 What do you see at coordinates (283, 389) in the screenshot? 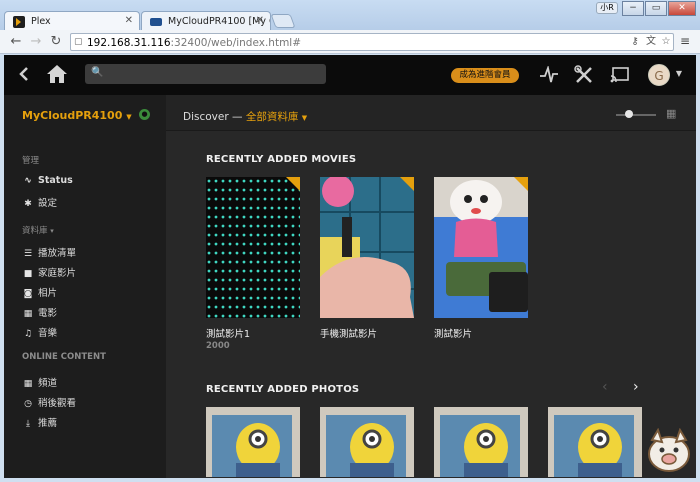
I see `section-title-photos: RECENTLY ADDED PHOTOS` at bounding box center [283, 389].